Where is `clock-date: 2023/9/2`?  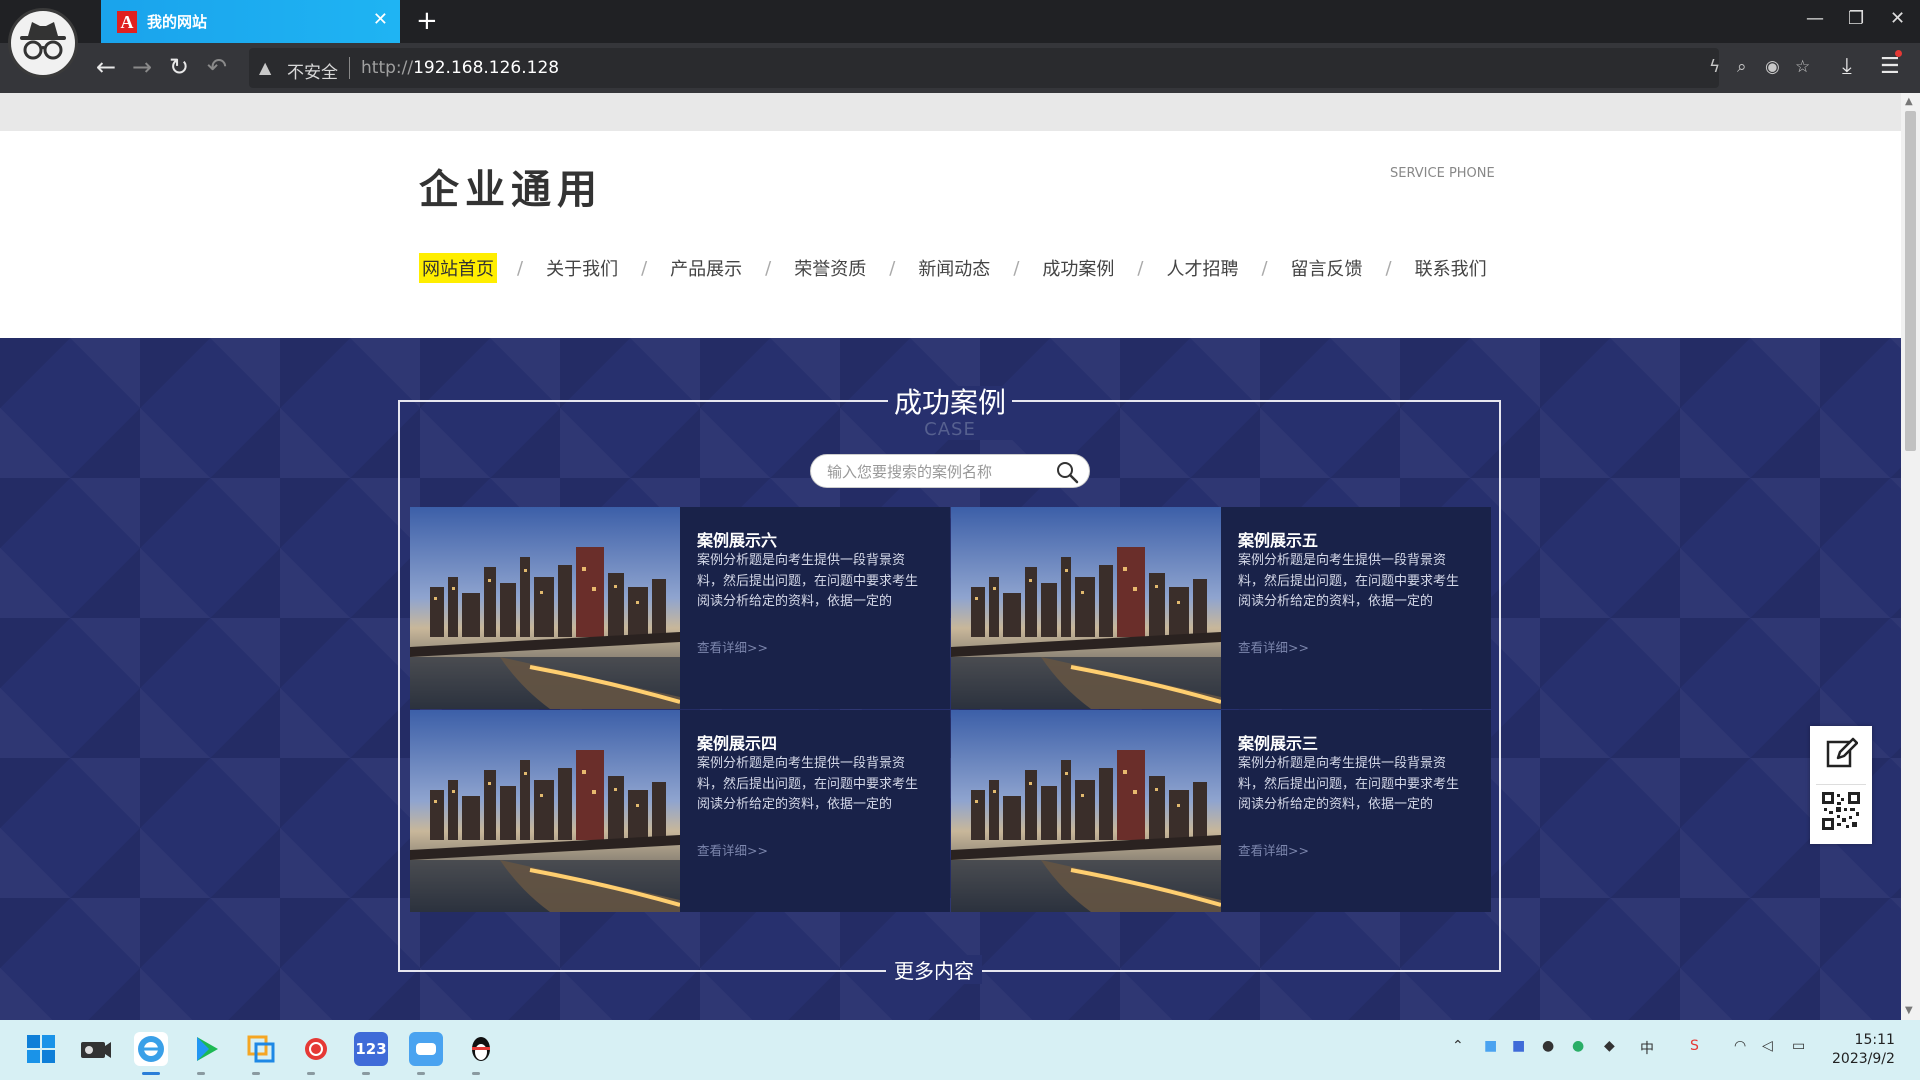 clock-date: 2023/9/2 is located at coordinates (1863, 1059).